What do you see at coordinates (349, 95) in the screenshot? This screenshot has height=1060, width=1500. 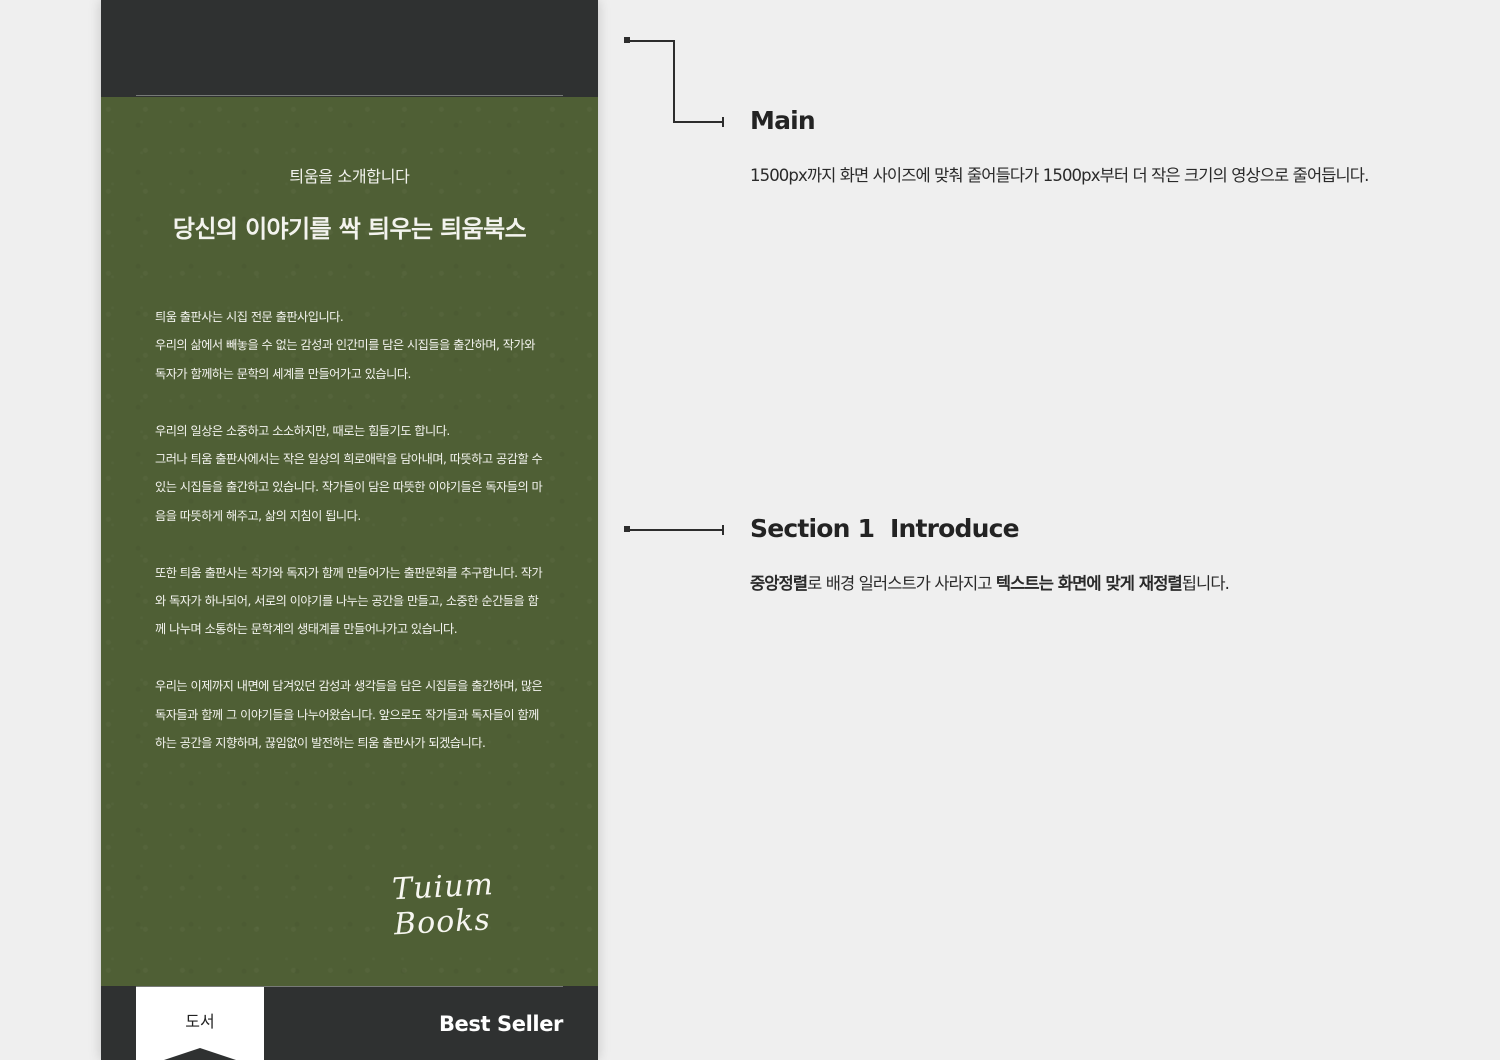 I see `header-divider` at bounding box center [349, 95].